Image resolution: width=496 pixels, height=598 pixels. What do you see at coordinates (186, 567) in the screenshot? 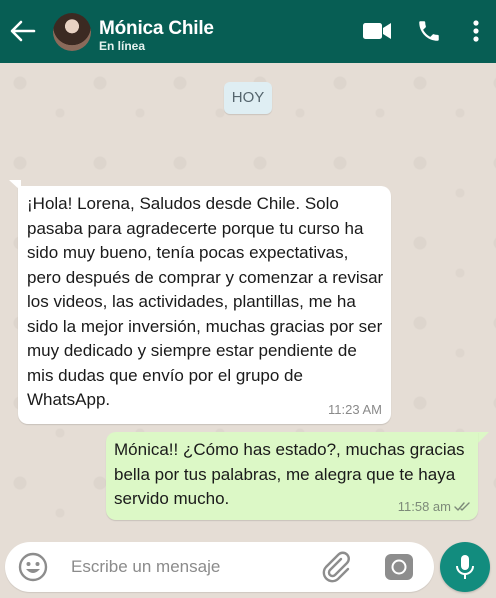
I see `message-input` at bounding box center [186, 567].